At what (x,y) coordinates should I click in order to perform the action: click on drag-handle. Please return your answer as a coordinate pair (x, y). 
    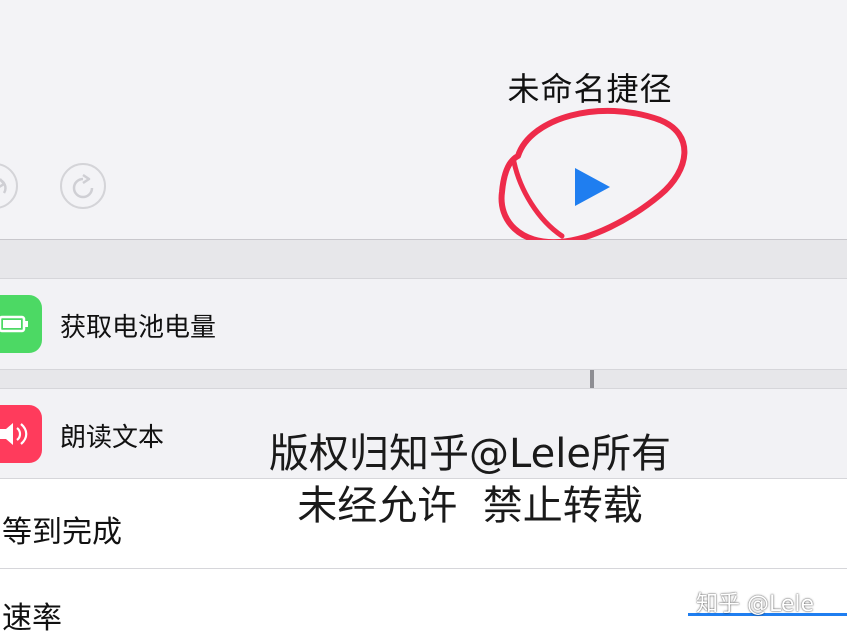
    Looking at the image, I should click on (592, 379).